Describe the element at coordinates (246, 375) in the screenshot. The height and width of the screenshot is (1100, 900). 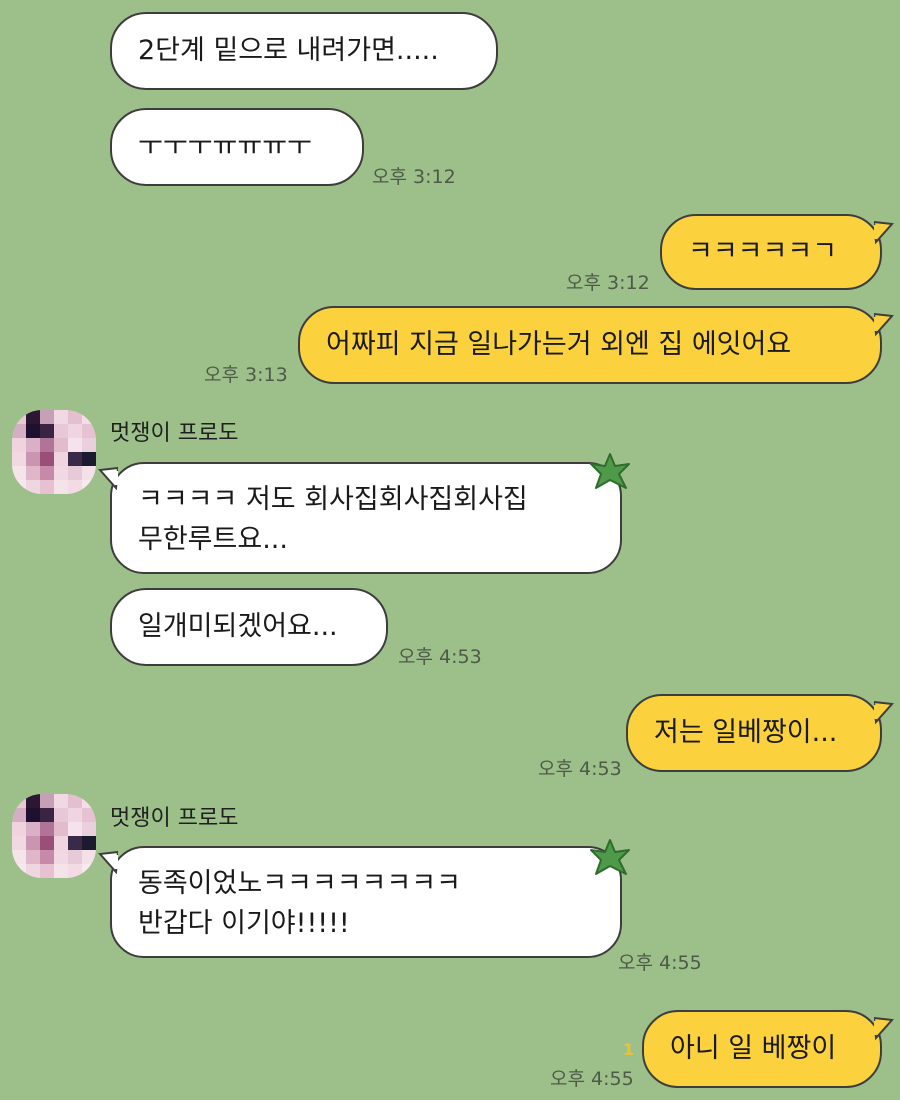
I see `message-timestamp: 오후 3:13` at that location.